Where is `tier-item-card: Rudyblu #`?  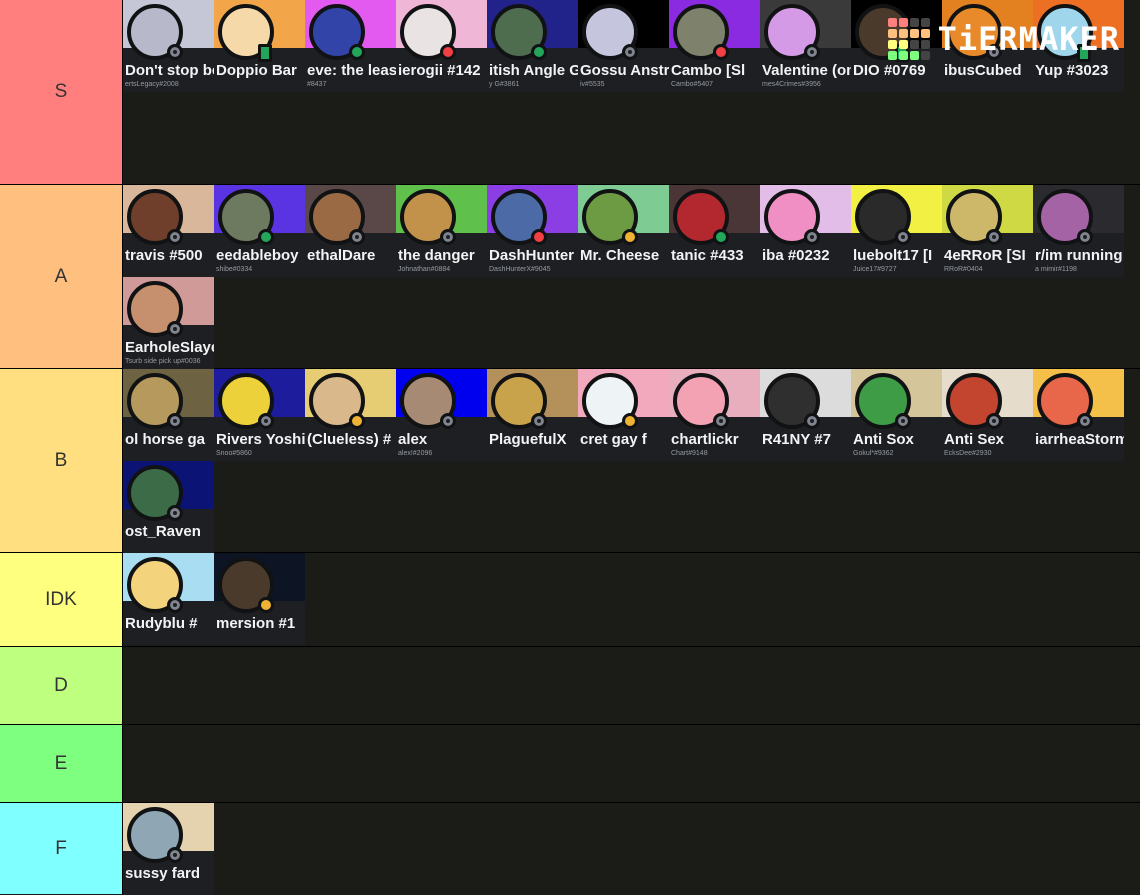
tier-item-card: Rudyblu # is located at coordinates (168, 599).